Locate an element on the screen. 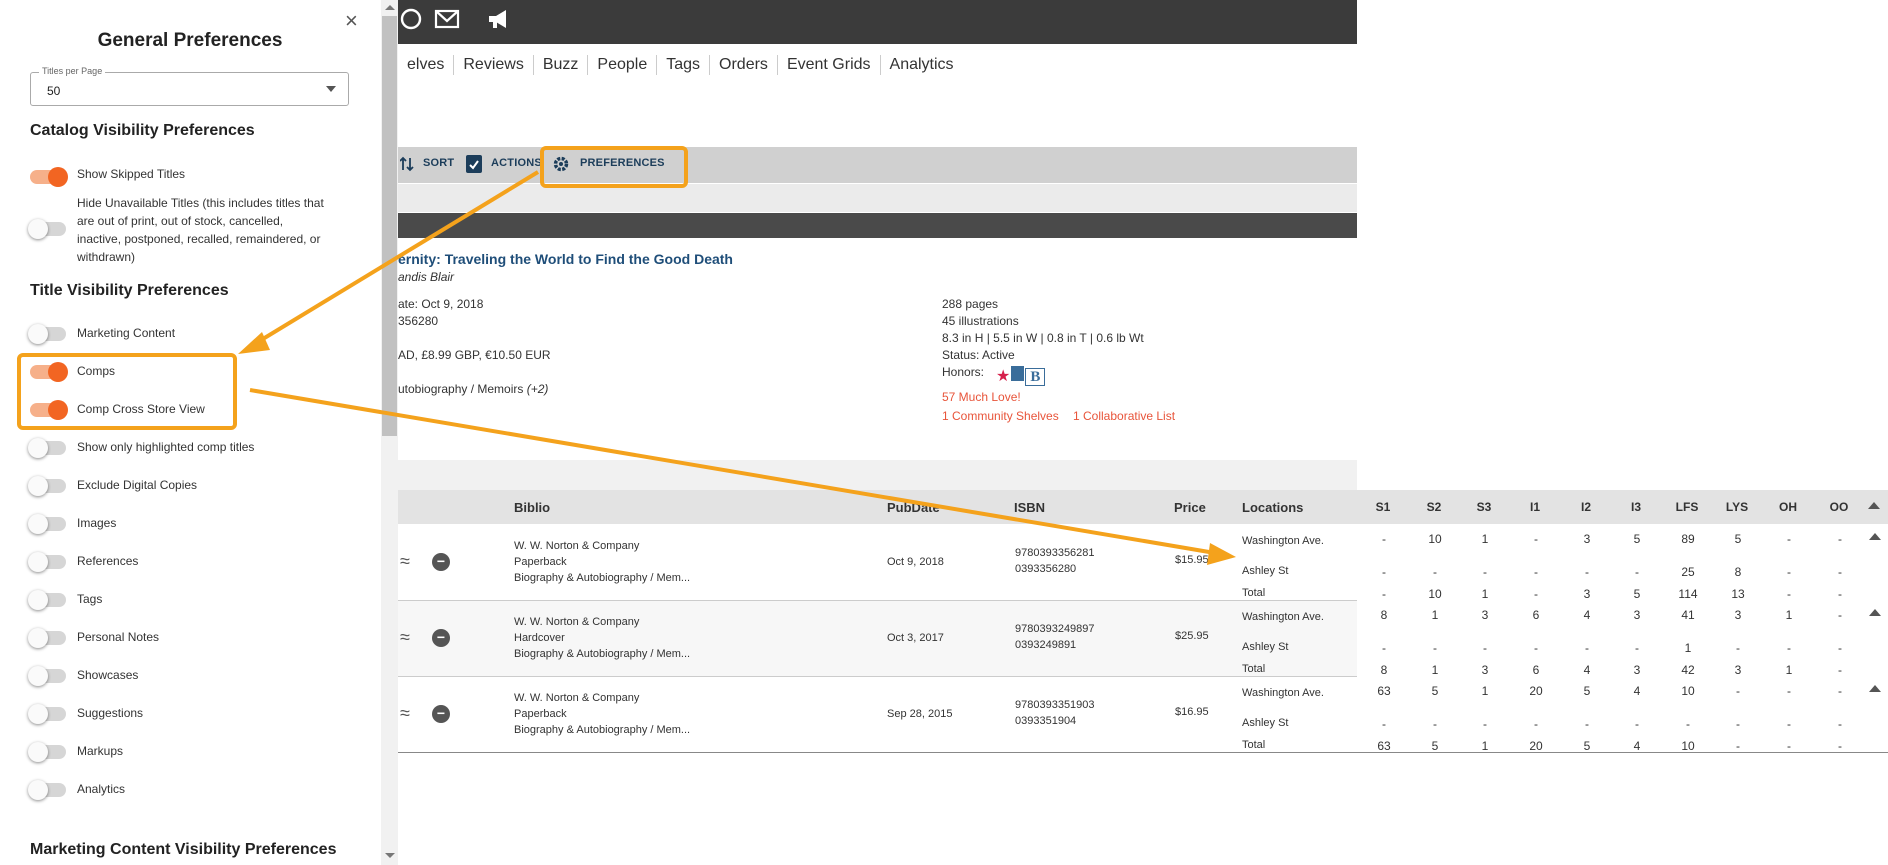 Image resolution: width=1888 pixels, height=865 pixels. arrow-to-comps is located at coordinates (393, 260).